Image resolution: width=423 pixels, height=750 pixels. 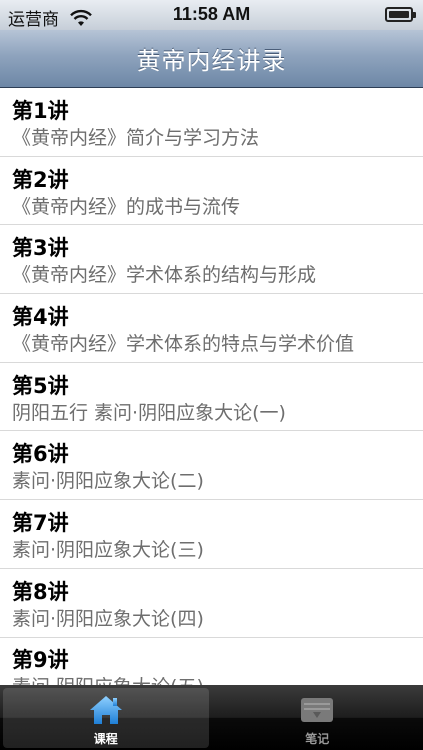 What do you see at coordinates (126, 206) in the screenshot?
I see `lecture-subtitle: 《黄帝内经》的成书与流传` at bounding box center [126, 206].